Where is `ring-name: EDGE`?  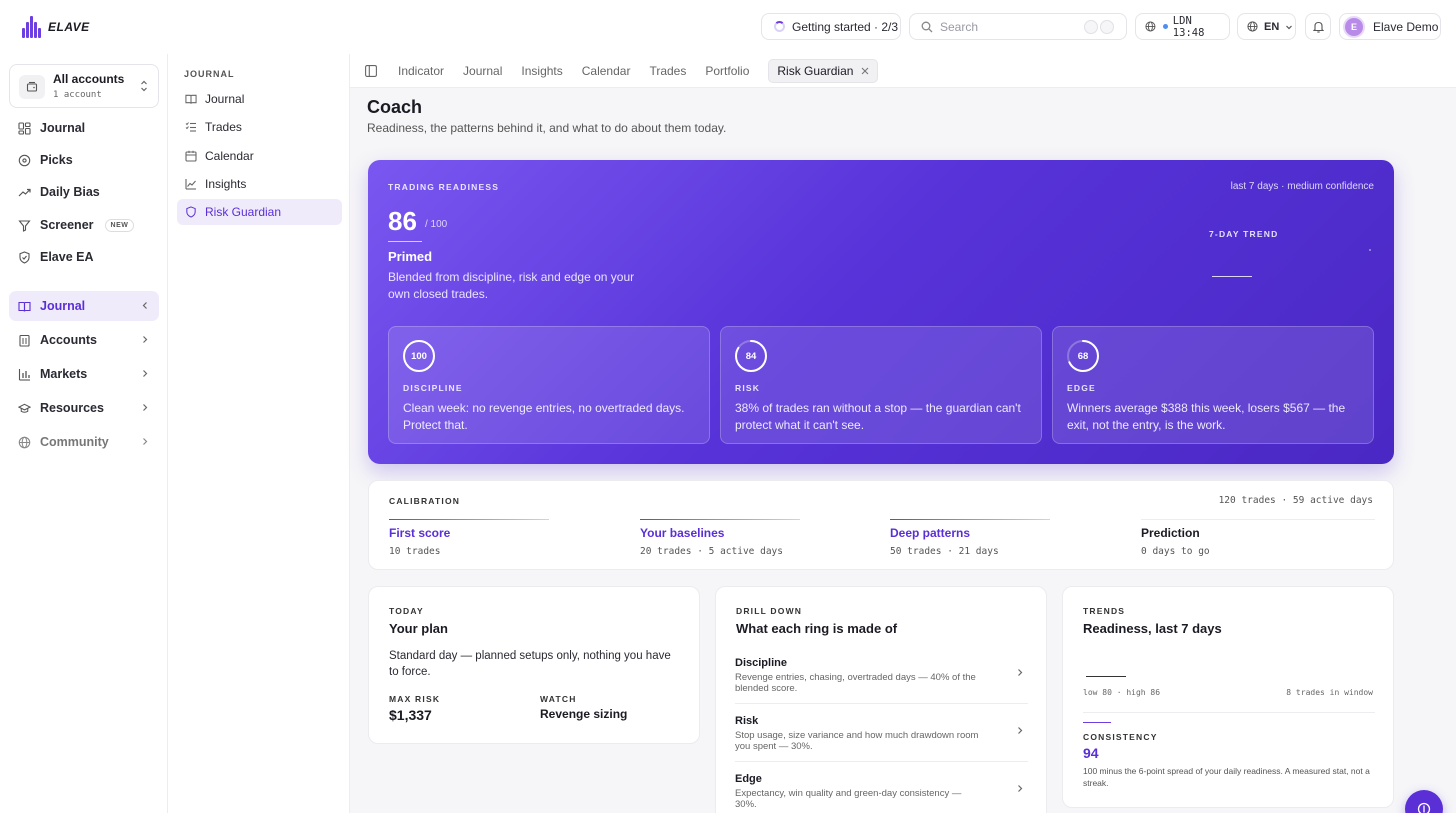
ring-name: EDGE is located at coordinates (1081, 388).